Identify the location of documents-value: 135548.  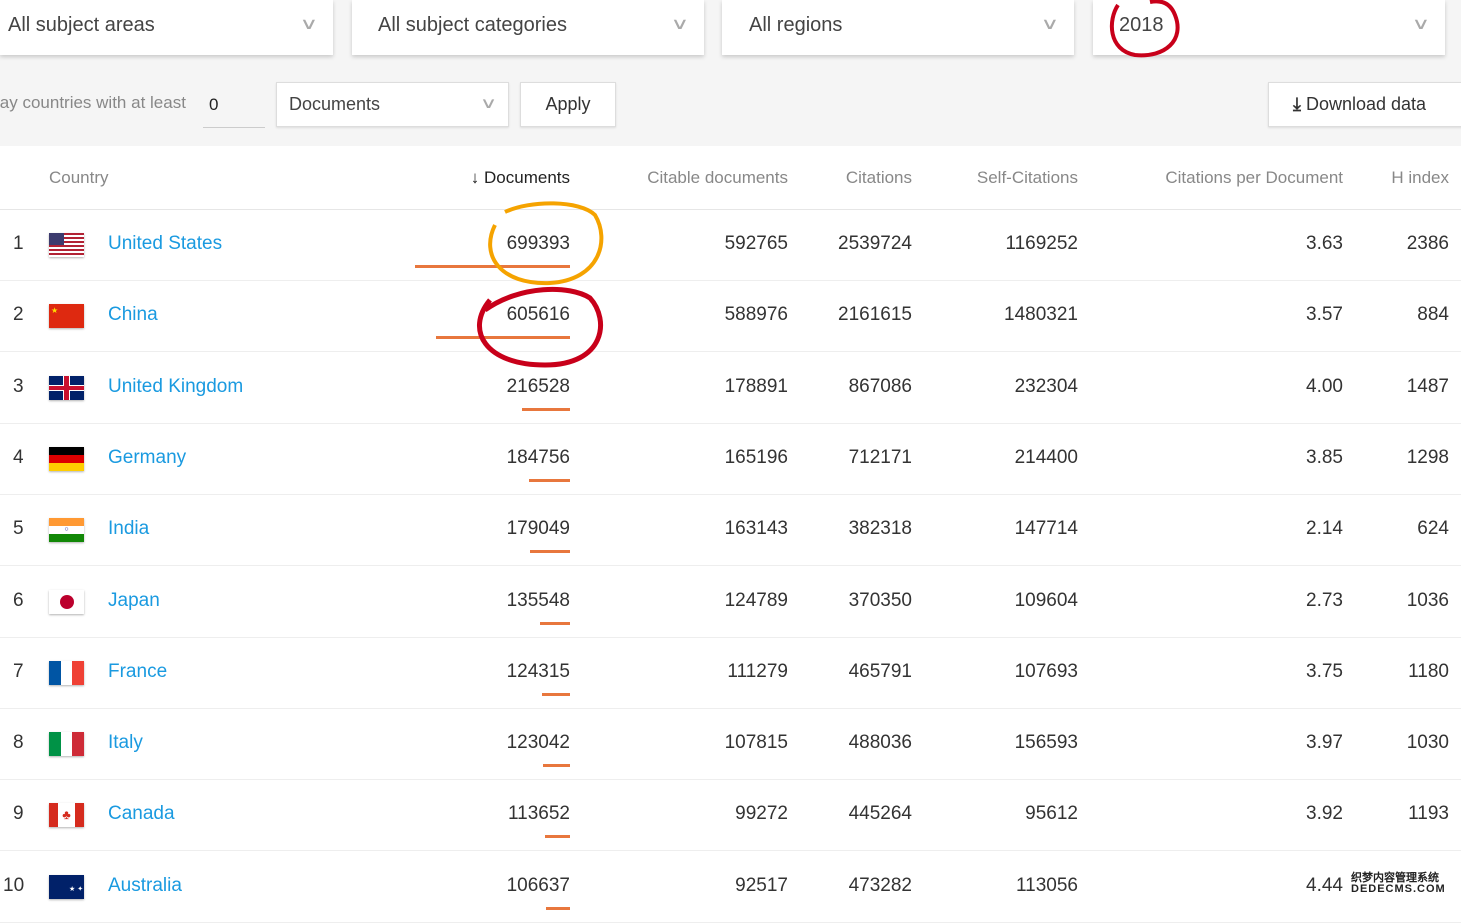
(538, 600).